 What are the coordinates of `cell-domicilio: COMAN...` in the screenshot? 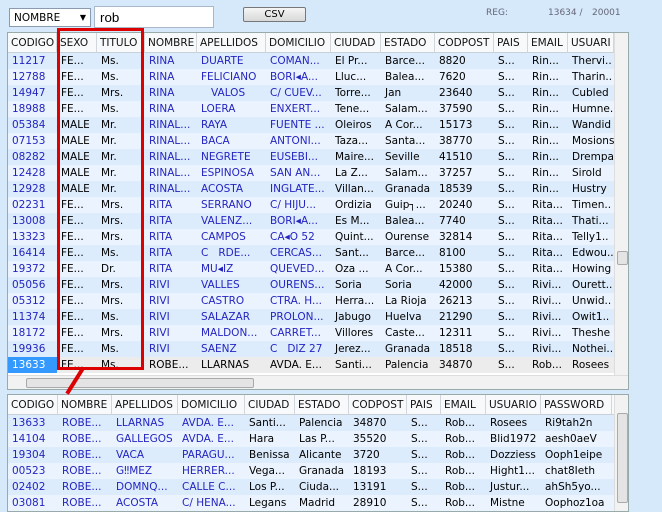 It's located at (295, 61).